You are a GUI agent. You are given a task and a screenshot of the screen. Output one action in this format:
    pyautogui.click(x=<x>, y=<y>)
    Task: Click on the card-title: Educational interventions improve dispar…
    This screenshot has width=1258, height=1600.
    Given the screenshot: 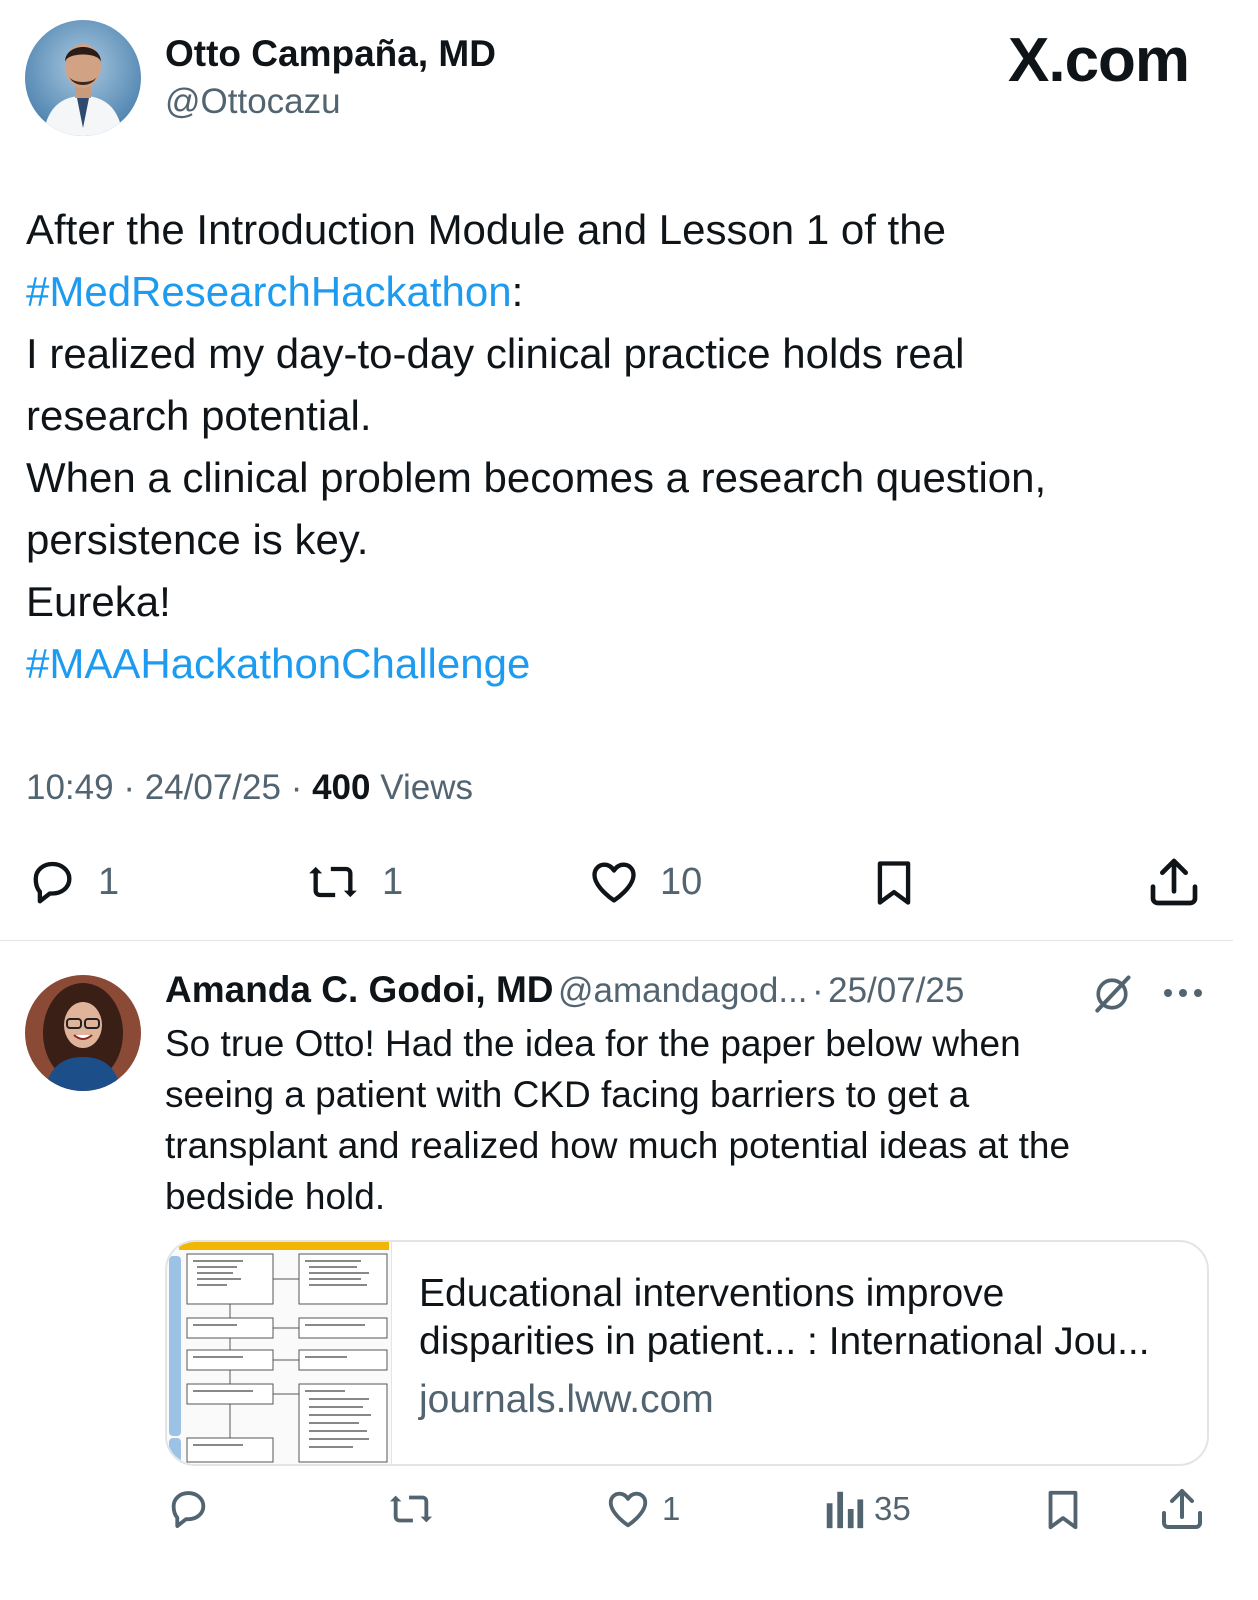 What is the action you would take?
    pyautogui.click(x=784, y=1317)
    